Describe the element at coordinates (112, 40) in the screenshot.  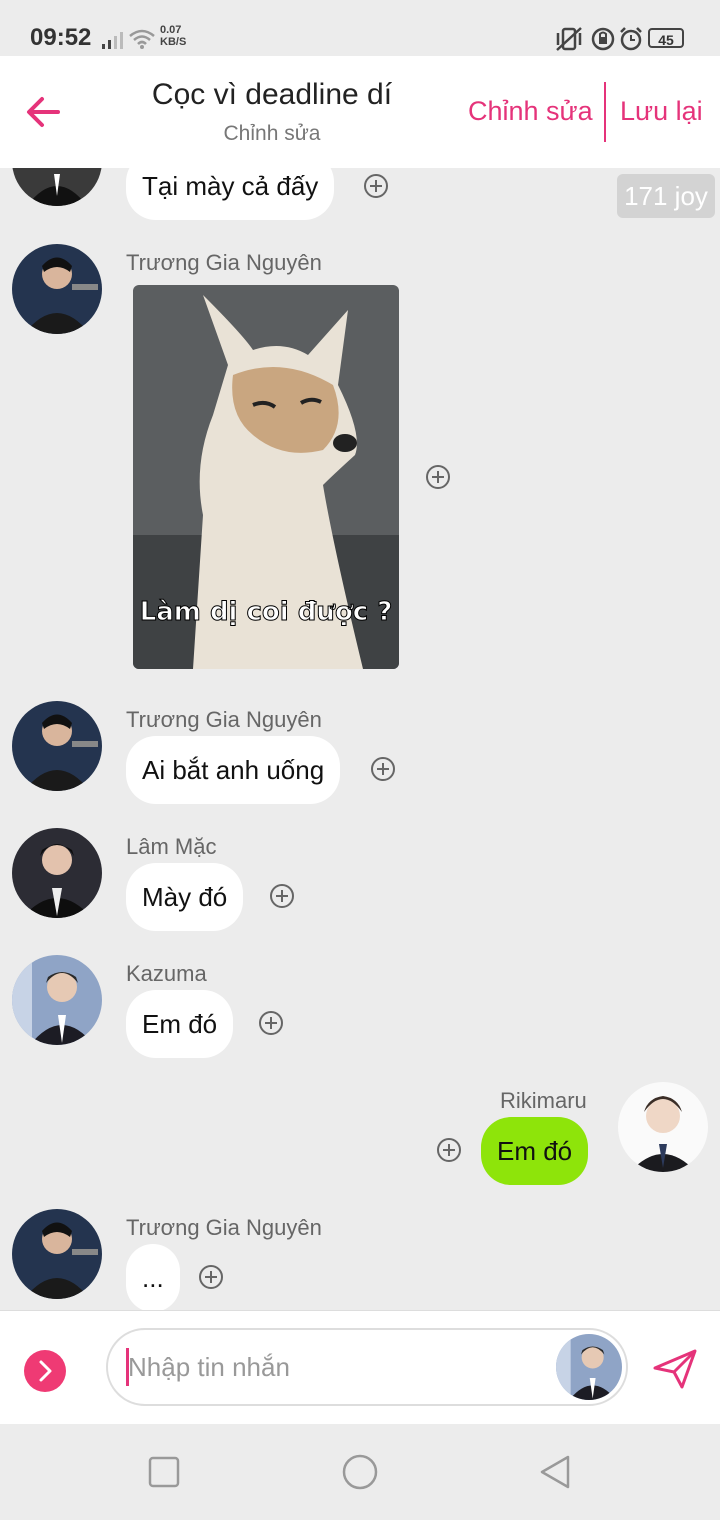
I see `signal-icon` at that location.